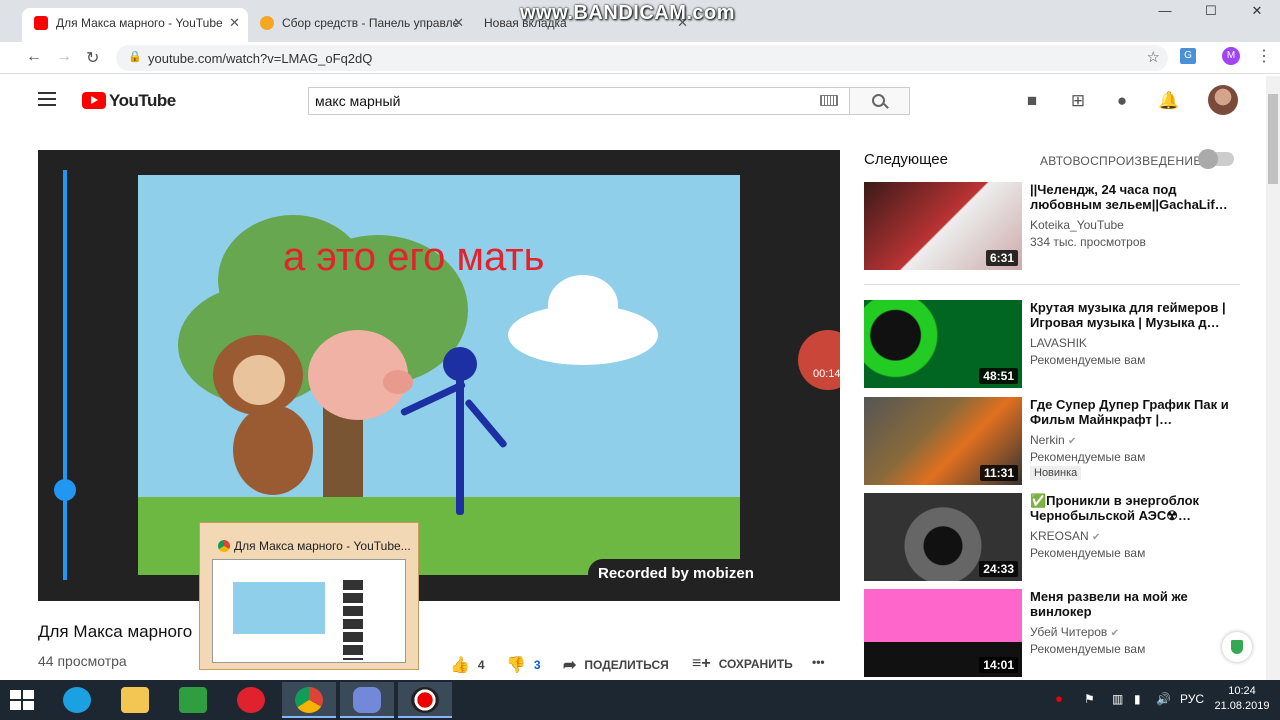 This screenshot has width=1280, height=720. What do you see at coordinates (1137, 699) in the screenshot?
I see `battery-tray-icon: ▮` at bounding box center [1137, 699].